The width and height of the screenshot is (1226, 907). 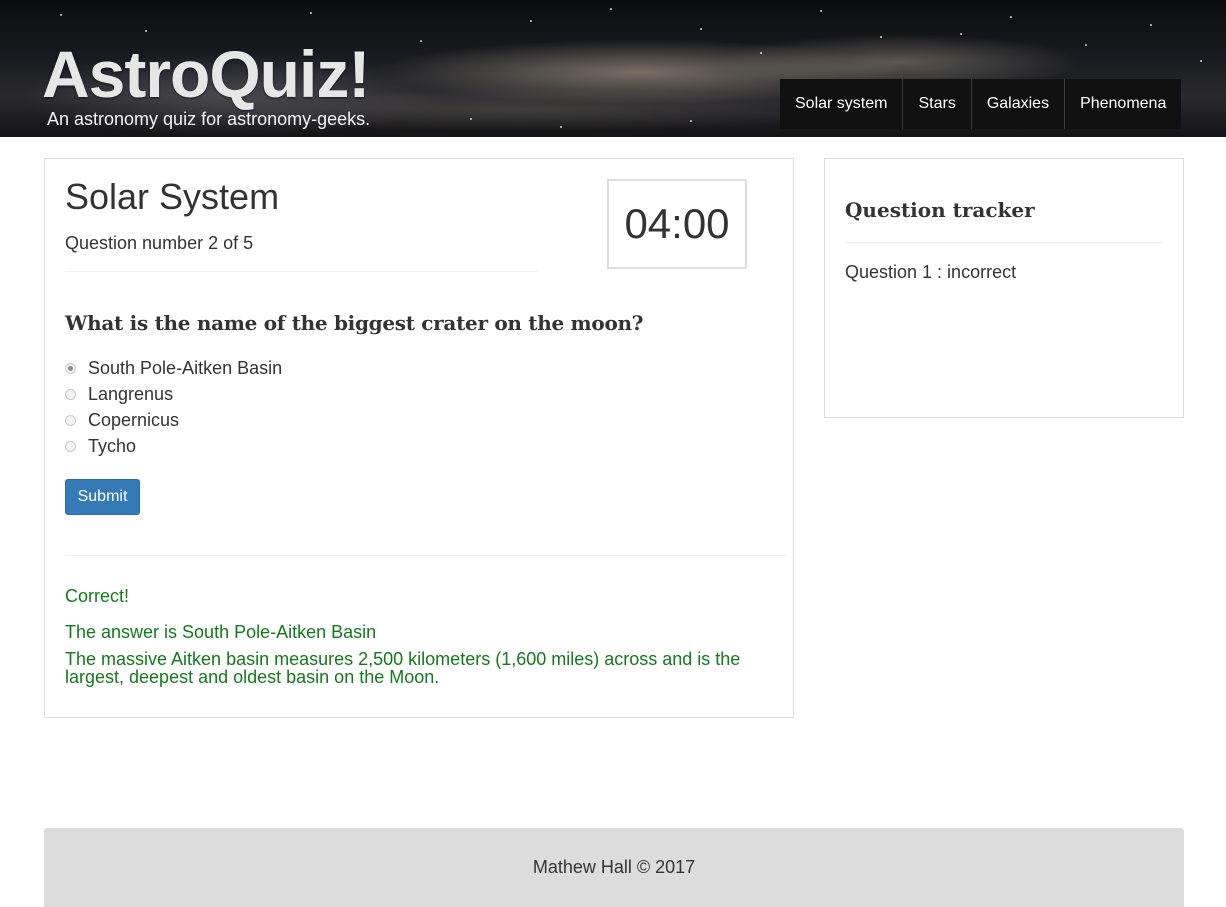 I want to click on answer-option: Copernicus, so click(x=173, y=420).